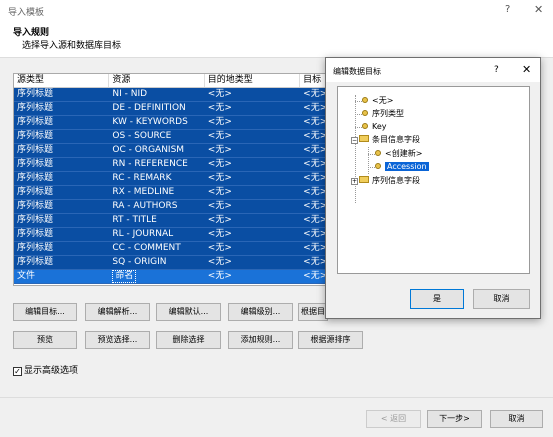 Image resolution: width=553 pixels, height=437 pixels. Describe the element at coordinates (156, 276) in the screenshot. I see `cell-resource: 命名` at that location.